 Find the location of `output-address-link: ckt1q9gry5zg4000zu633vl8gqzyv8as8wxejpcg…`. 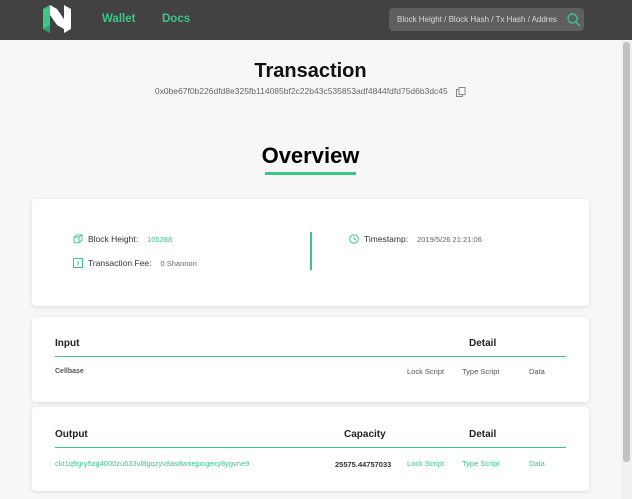

output-address-link: ckt1q9gry5zg4000zu633vl8gqzyv8as8wxejpcg… is located at coordinates (152, 463).